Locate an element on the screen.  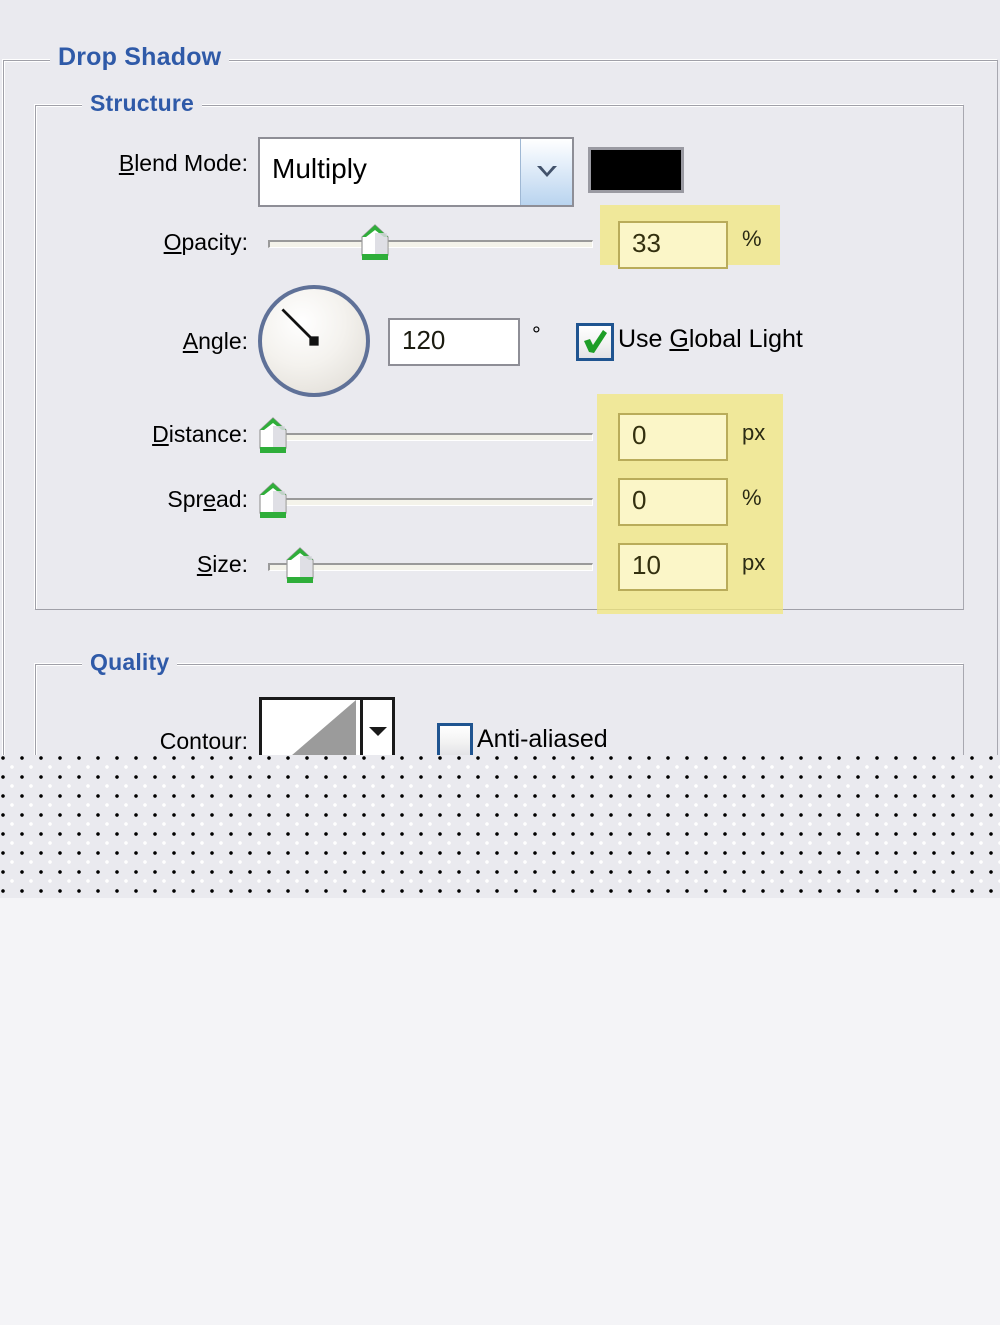
distance-slider is located at coordinates (426, 435).